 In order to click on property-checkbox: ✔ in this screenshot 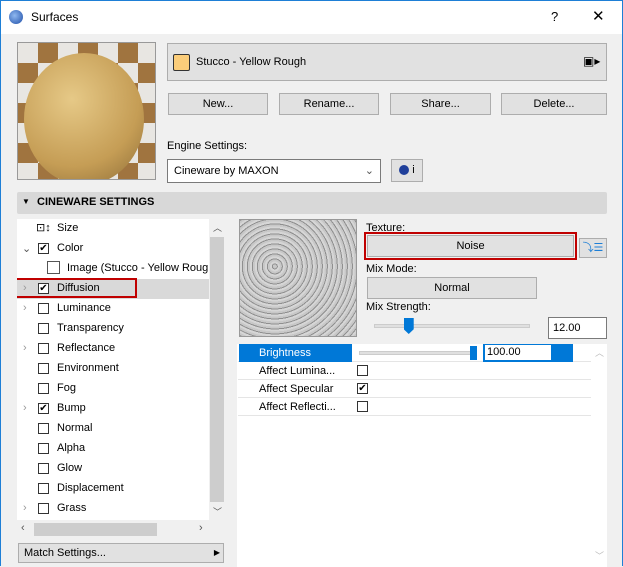, I will do `click(362, 388)`.